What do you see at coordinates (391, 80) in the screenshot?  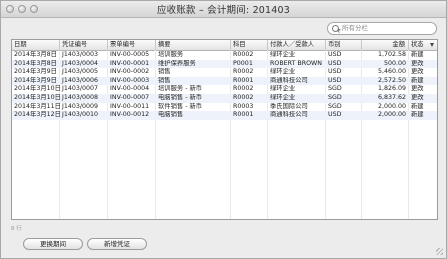 I see `cell-amount: 2,572.50` at bounding box center [391, 80].